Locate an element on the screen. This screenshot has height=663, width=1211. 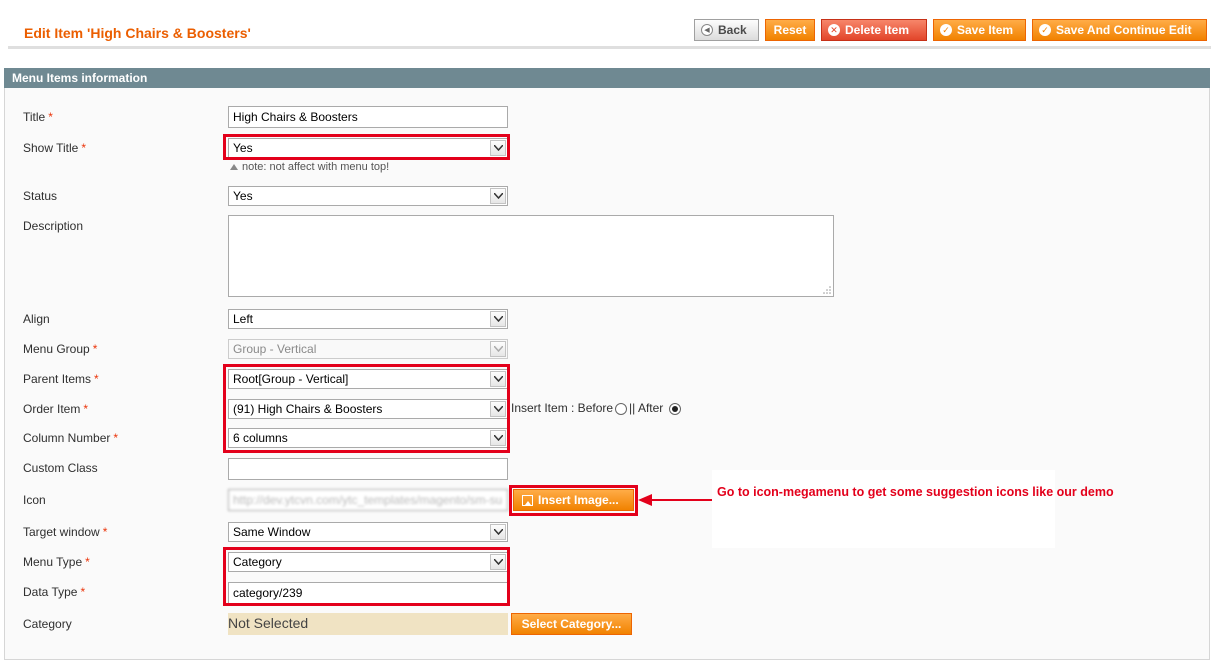
save-button-label: Save Item is located at coordinates (985, 30).